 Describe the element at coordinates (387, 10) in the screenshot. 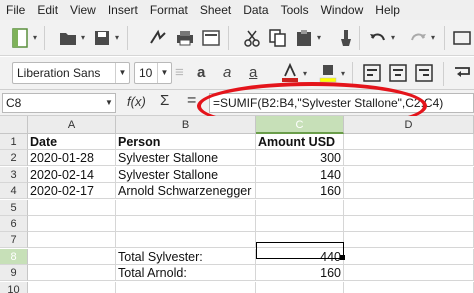

I see `menu-help: Help` at that location.